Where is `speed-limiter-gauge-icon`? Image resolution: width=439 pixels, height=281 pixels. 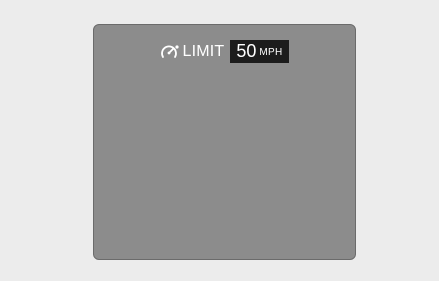 speed-limiter-gauge-icon is located at coordinates (170, 51).